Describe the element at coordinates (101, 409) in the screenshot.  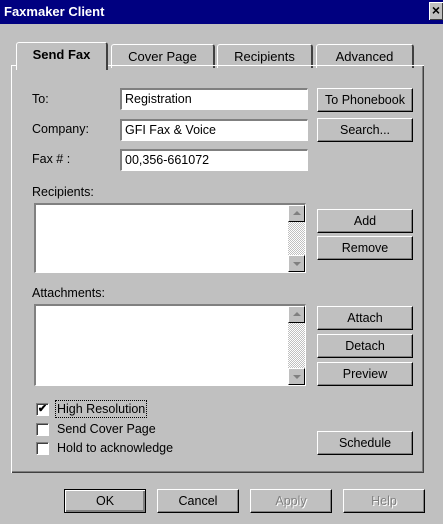
I see `high-resolution-label: High Resolution` at that location.